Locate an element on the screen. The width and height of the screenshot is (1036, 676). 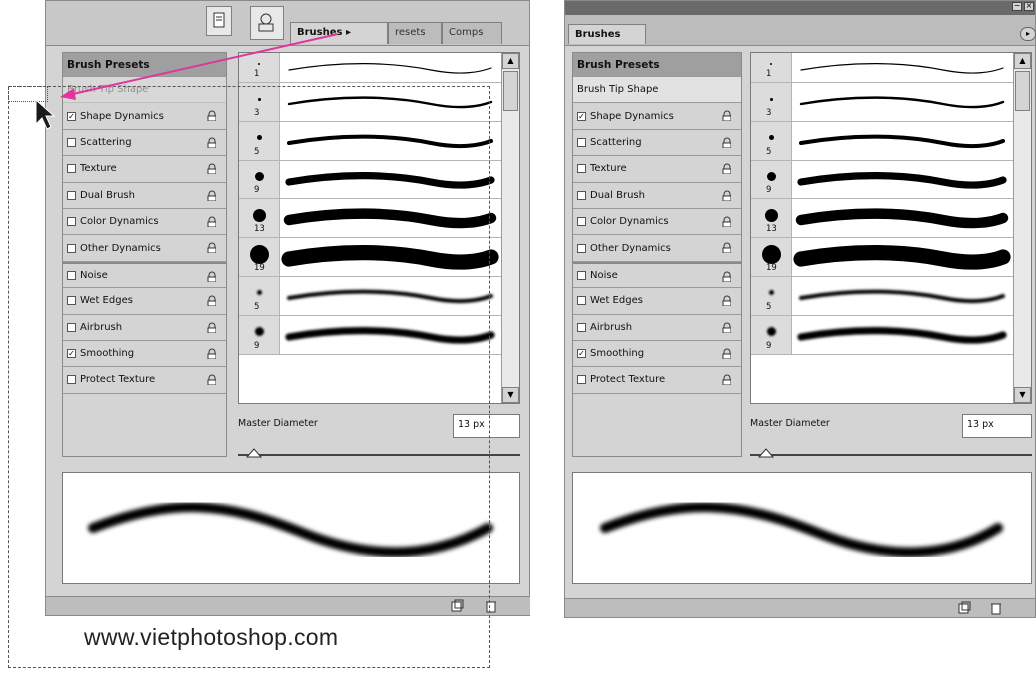
right-option-row: Noise is located at coordinates (657, 275).